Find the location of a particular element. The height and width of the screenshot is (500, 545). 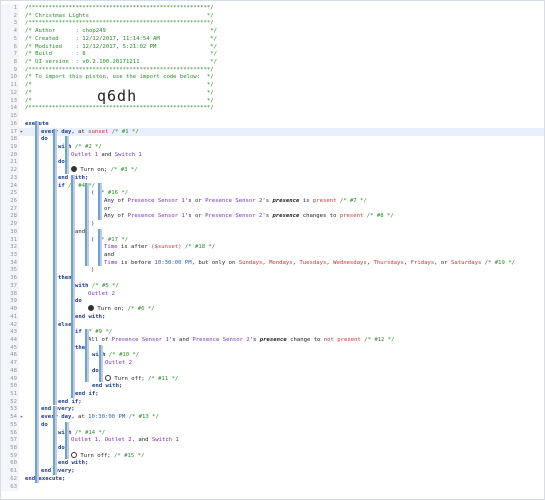

value: Sundays is located at coordinates (251, 263).